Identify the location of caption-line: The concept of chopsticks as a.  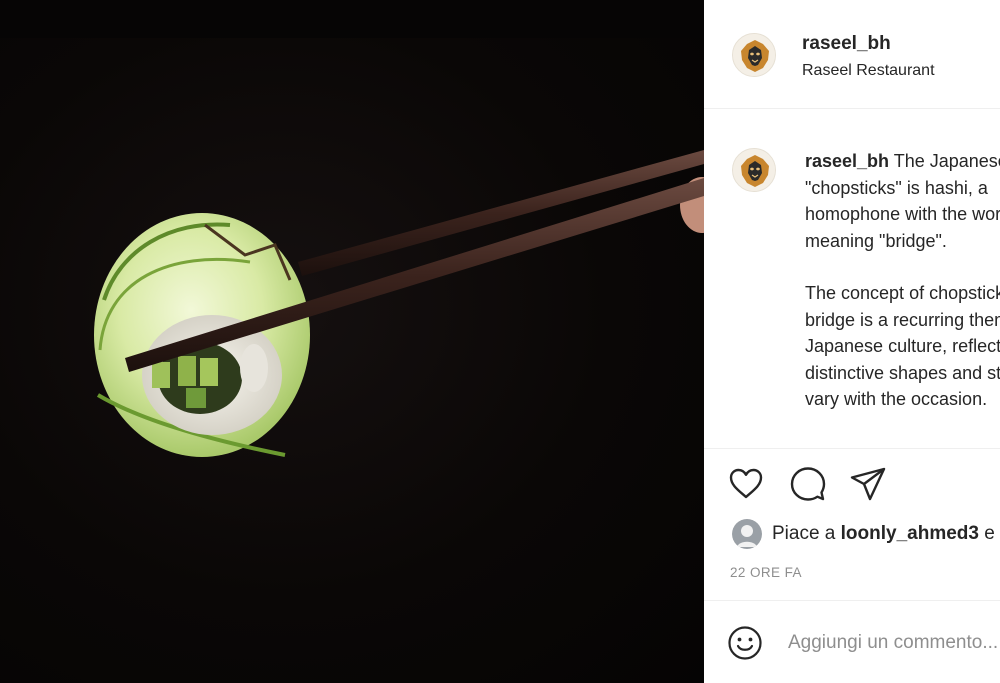
(902, 293).